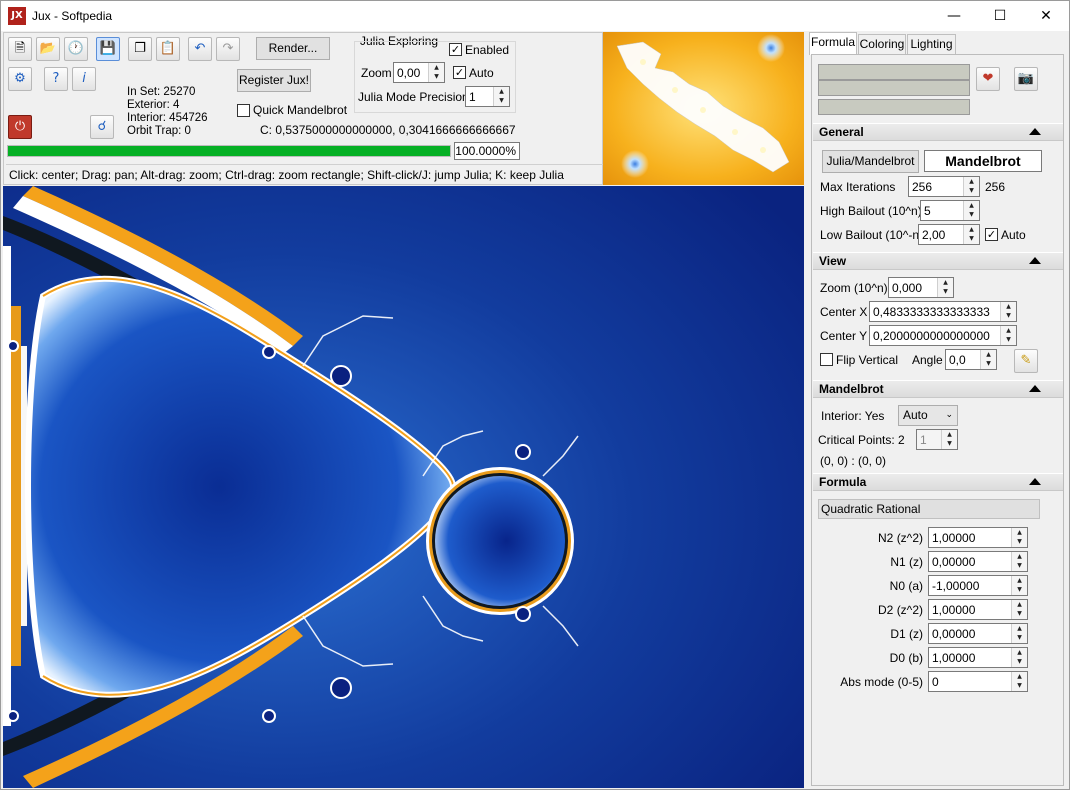 The image size is (1070, 790). Describe the element at coordinates (20, 49) in the screenshot. I see `new-file-icon: 🗎` at that location.